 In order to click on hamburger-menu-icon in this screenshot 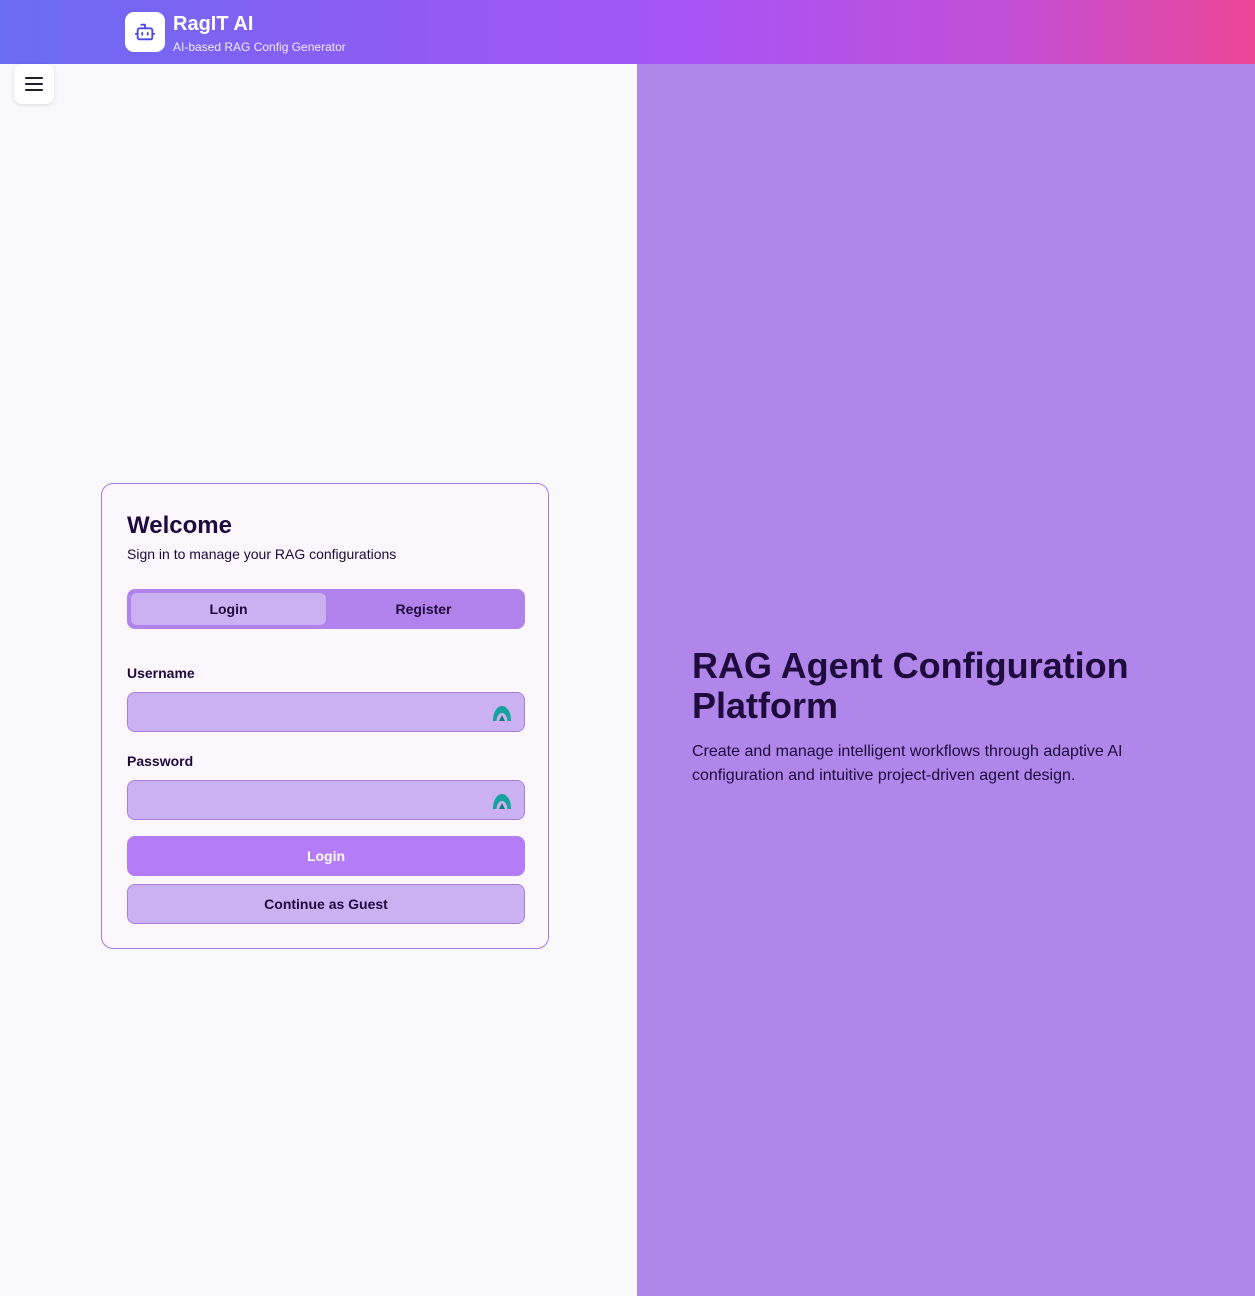, I will do `click(34, 84)`.